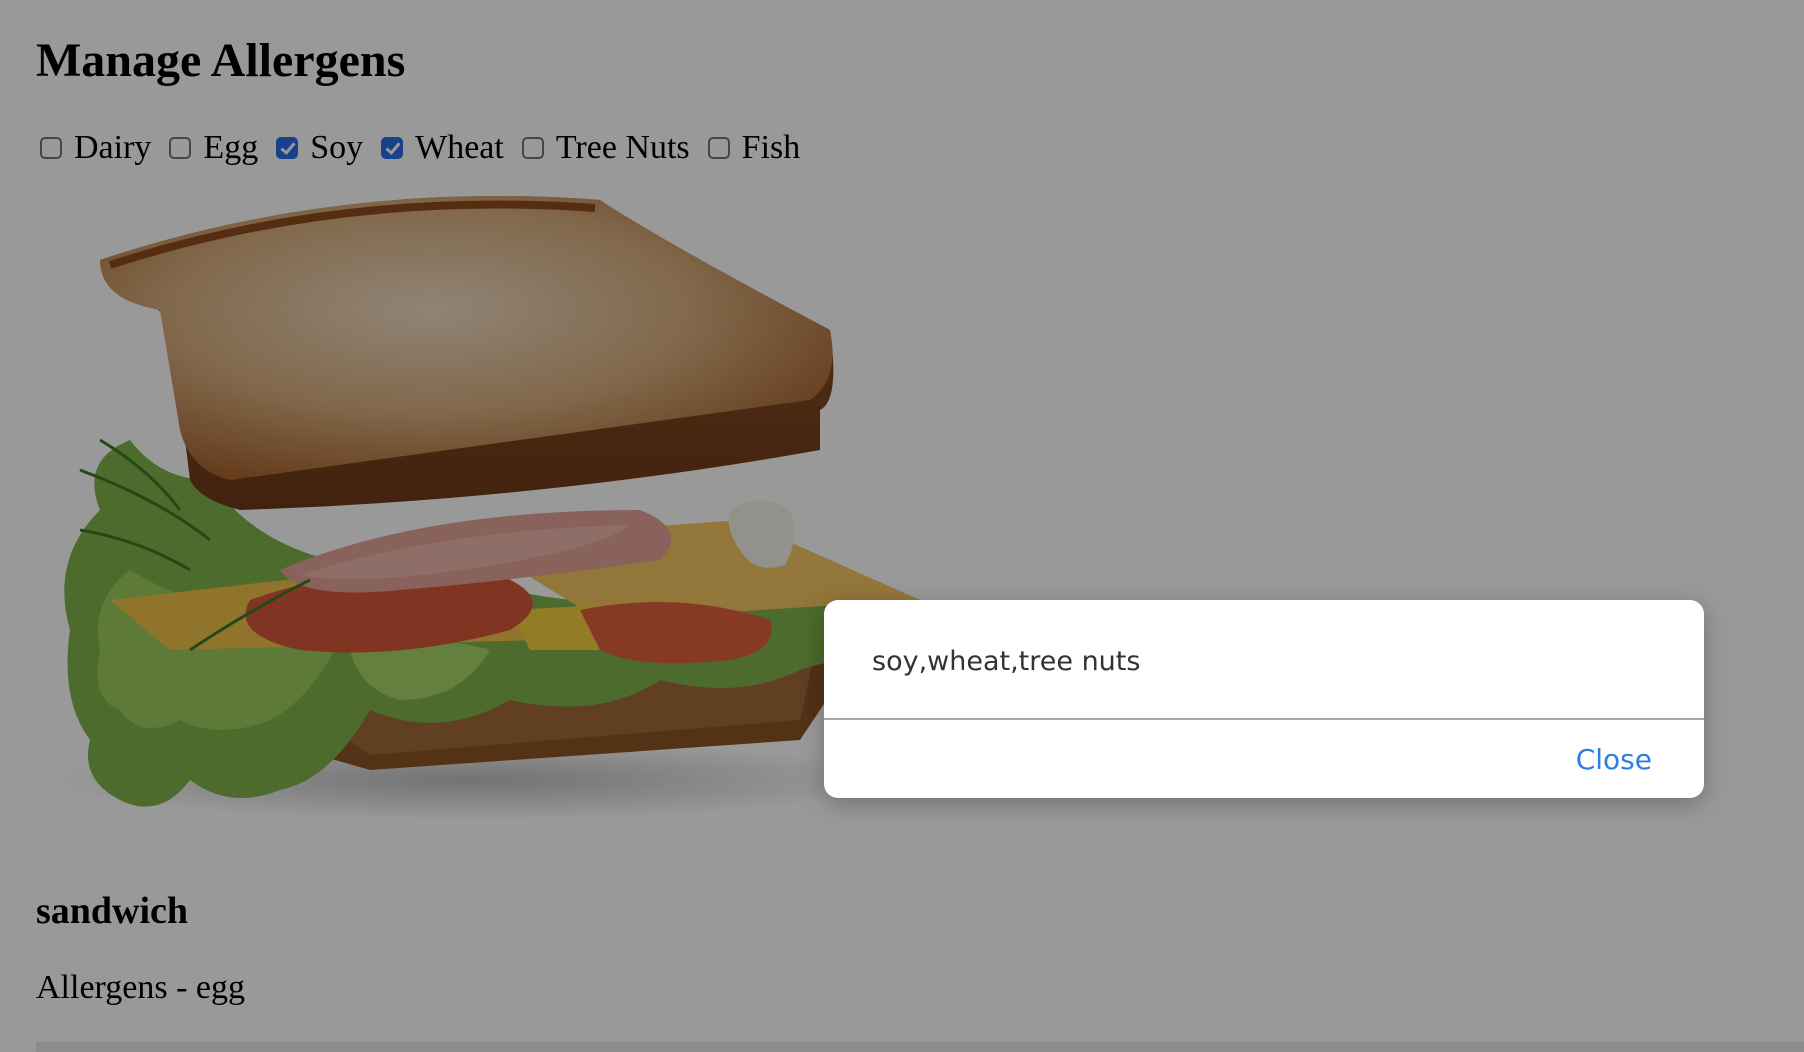 The width and height of the screenshot is (1804, 1052). What do you see at coordinates (1264, 699) in the screenshot?
I see `alert-dialog: soy,wheat,tree nuts Close` at bounding box center [1264, 699].